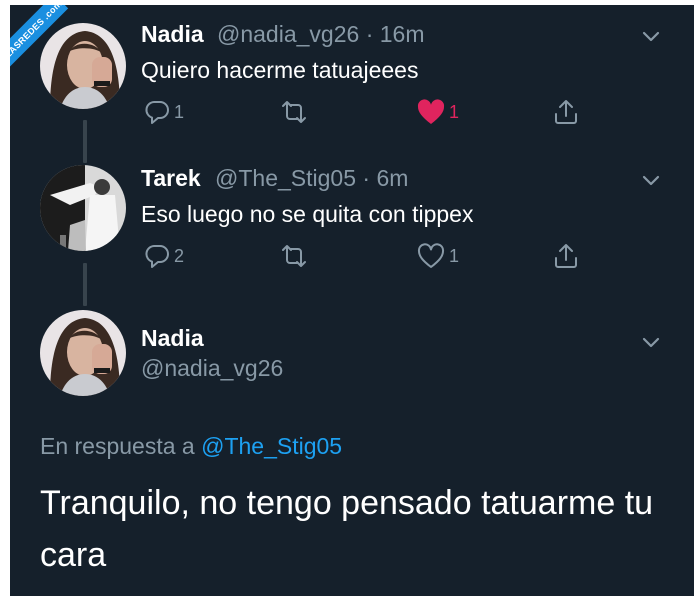 Image resolution: width=700 pixels, height=604 pixels. What do you see at coordinates (280, 70) in the screenshot?
I see `tweet-text: Quiero hacerme tatuajeees` at bounding box center [280, 70].